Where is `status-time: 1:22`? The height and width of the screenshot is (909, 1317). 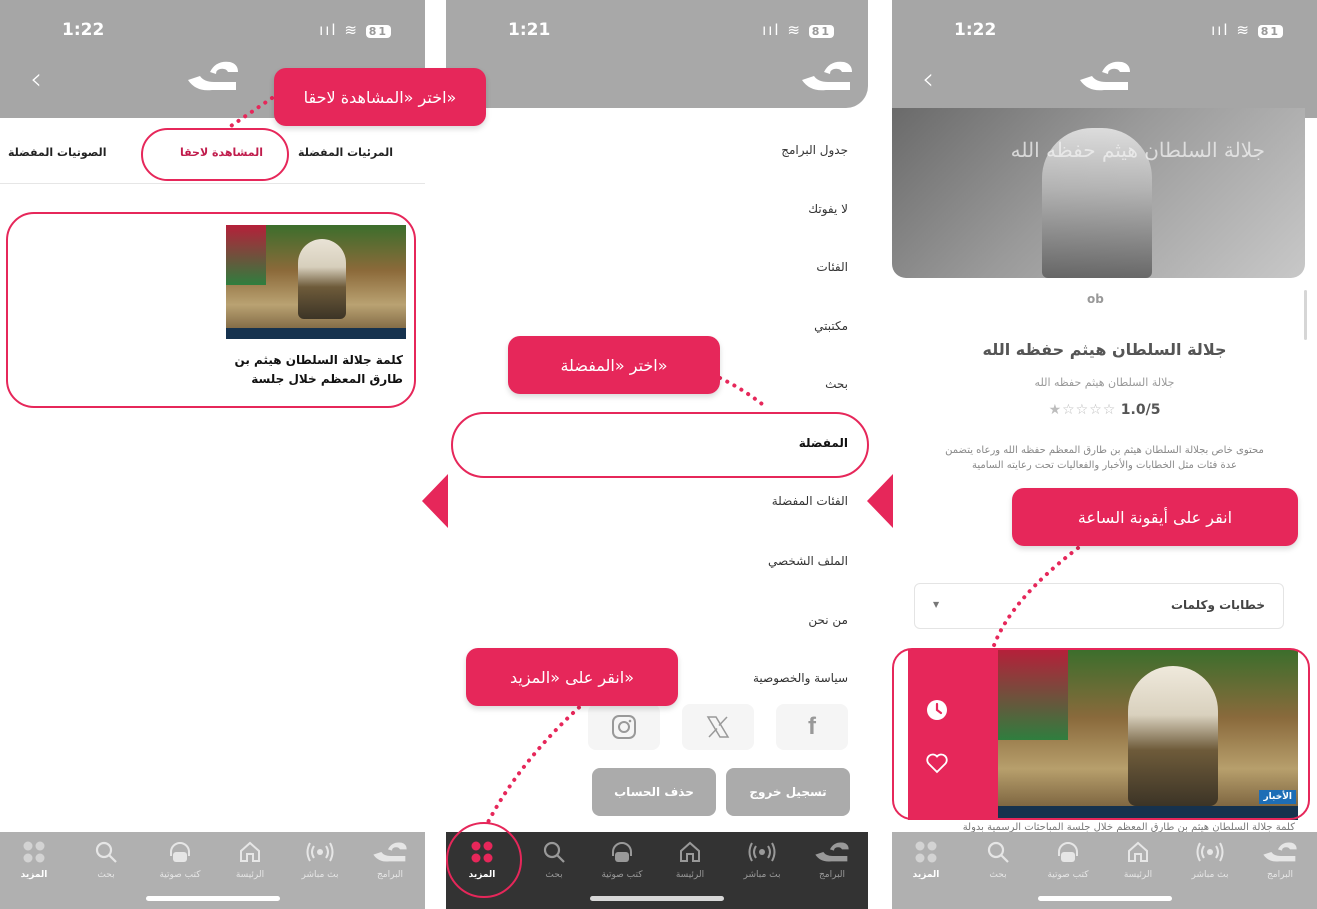 status-time: 1:22 is located at coordinates (83, 30).